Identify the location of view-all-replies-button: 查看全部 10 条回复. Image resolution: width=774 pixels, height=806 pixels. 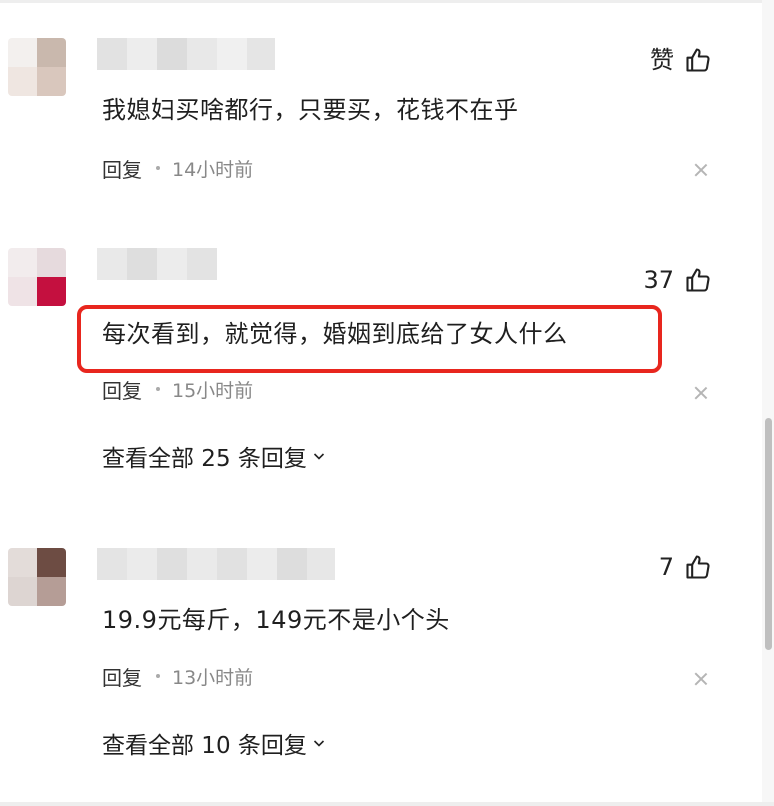
(213, 743).